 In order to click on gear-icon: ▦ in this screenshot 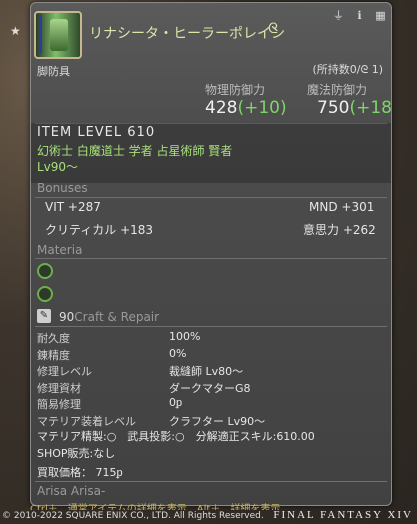, I will do `click(380, 15)`.